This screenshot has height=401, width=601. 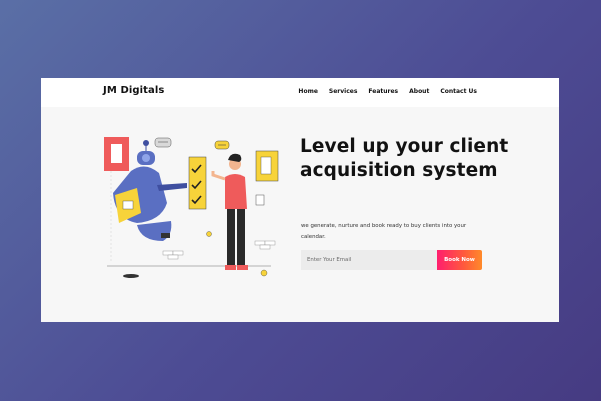 What do you see at coordinates (197, 183) in the screenshot?
I see `checklist-board-icon` at bounding box center [197, 183].